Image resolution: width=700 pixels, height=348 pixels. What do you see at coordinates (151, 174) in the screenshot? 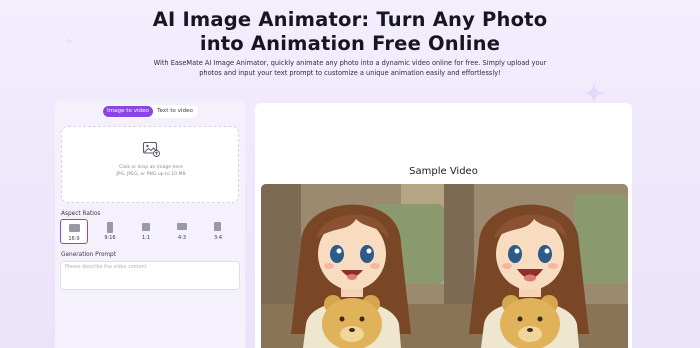
I see `upload-file-limits: JPG, JPEG, or PNG up to 10 MB` at bounding box center [151, 174].